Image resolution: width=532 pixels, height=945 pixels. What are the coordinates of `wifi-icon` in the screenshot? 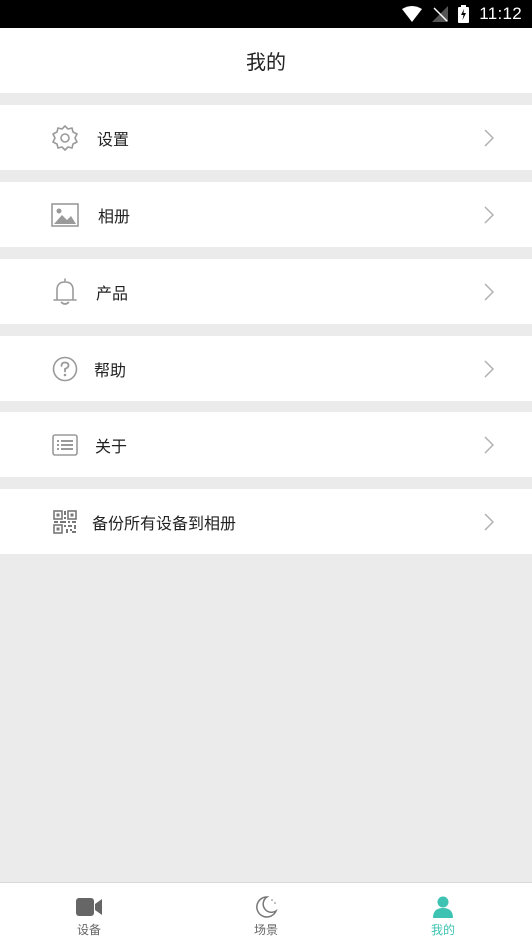 It's located at (412, 14).